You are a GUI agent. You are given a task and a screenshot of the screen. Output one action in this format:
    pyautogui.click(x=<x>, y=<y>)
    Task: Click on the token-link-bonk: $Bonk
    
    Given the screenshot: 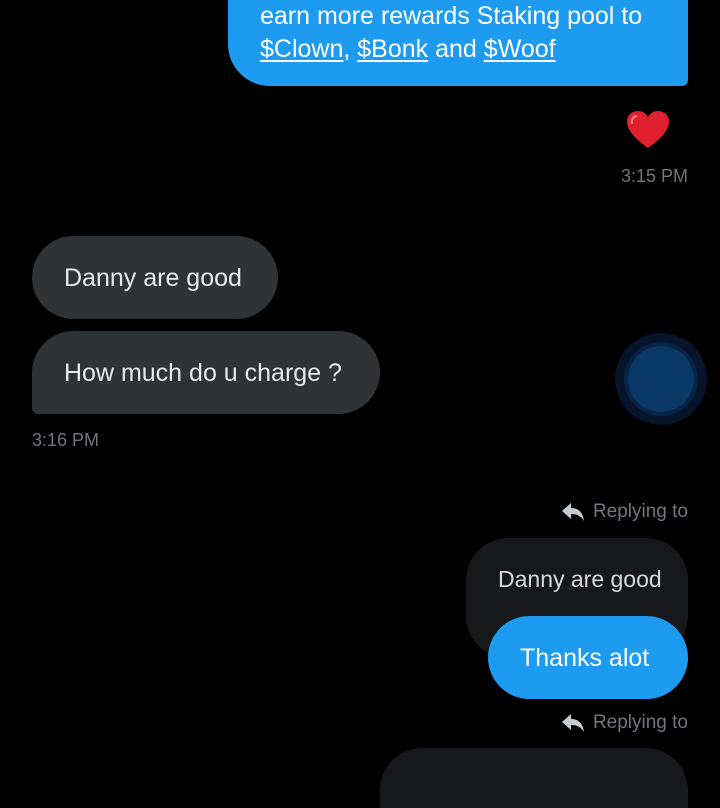 What is the action you would take?
    pyautogui.click(x=392, y=49)
    